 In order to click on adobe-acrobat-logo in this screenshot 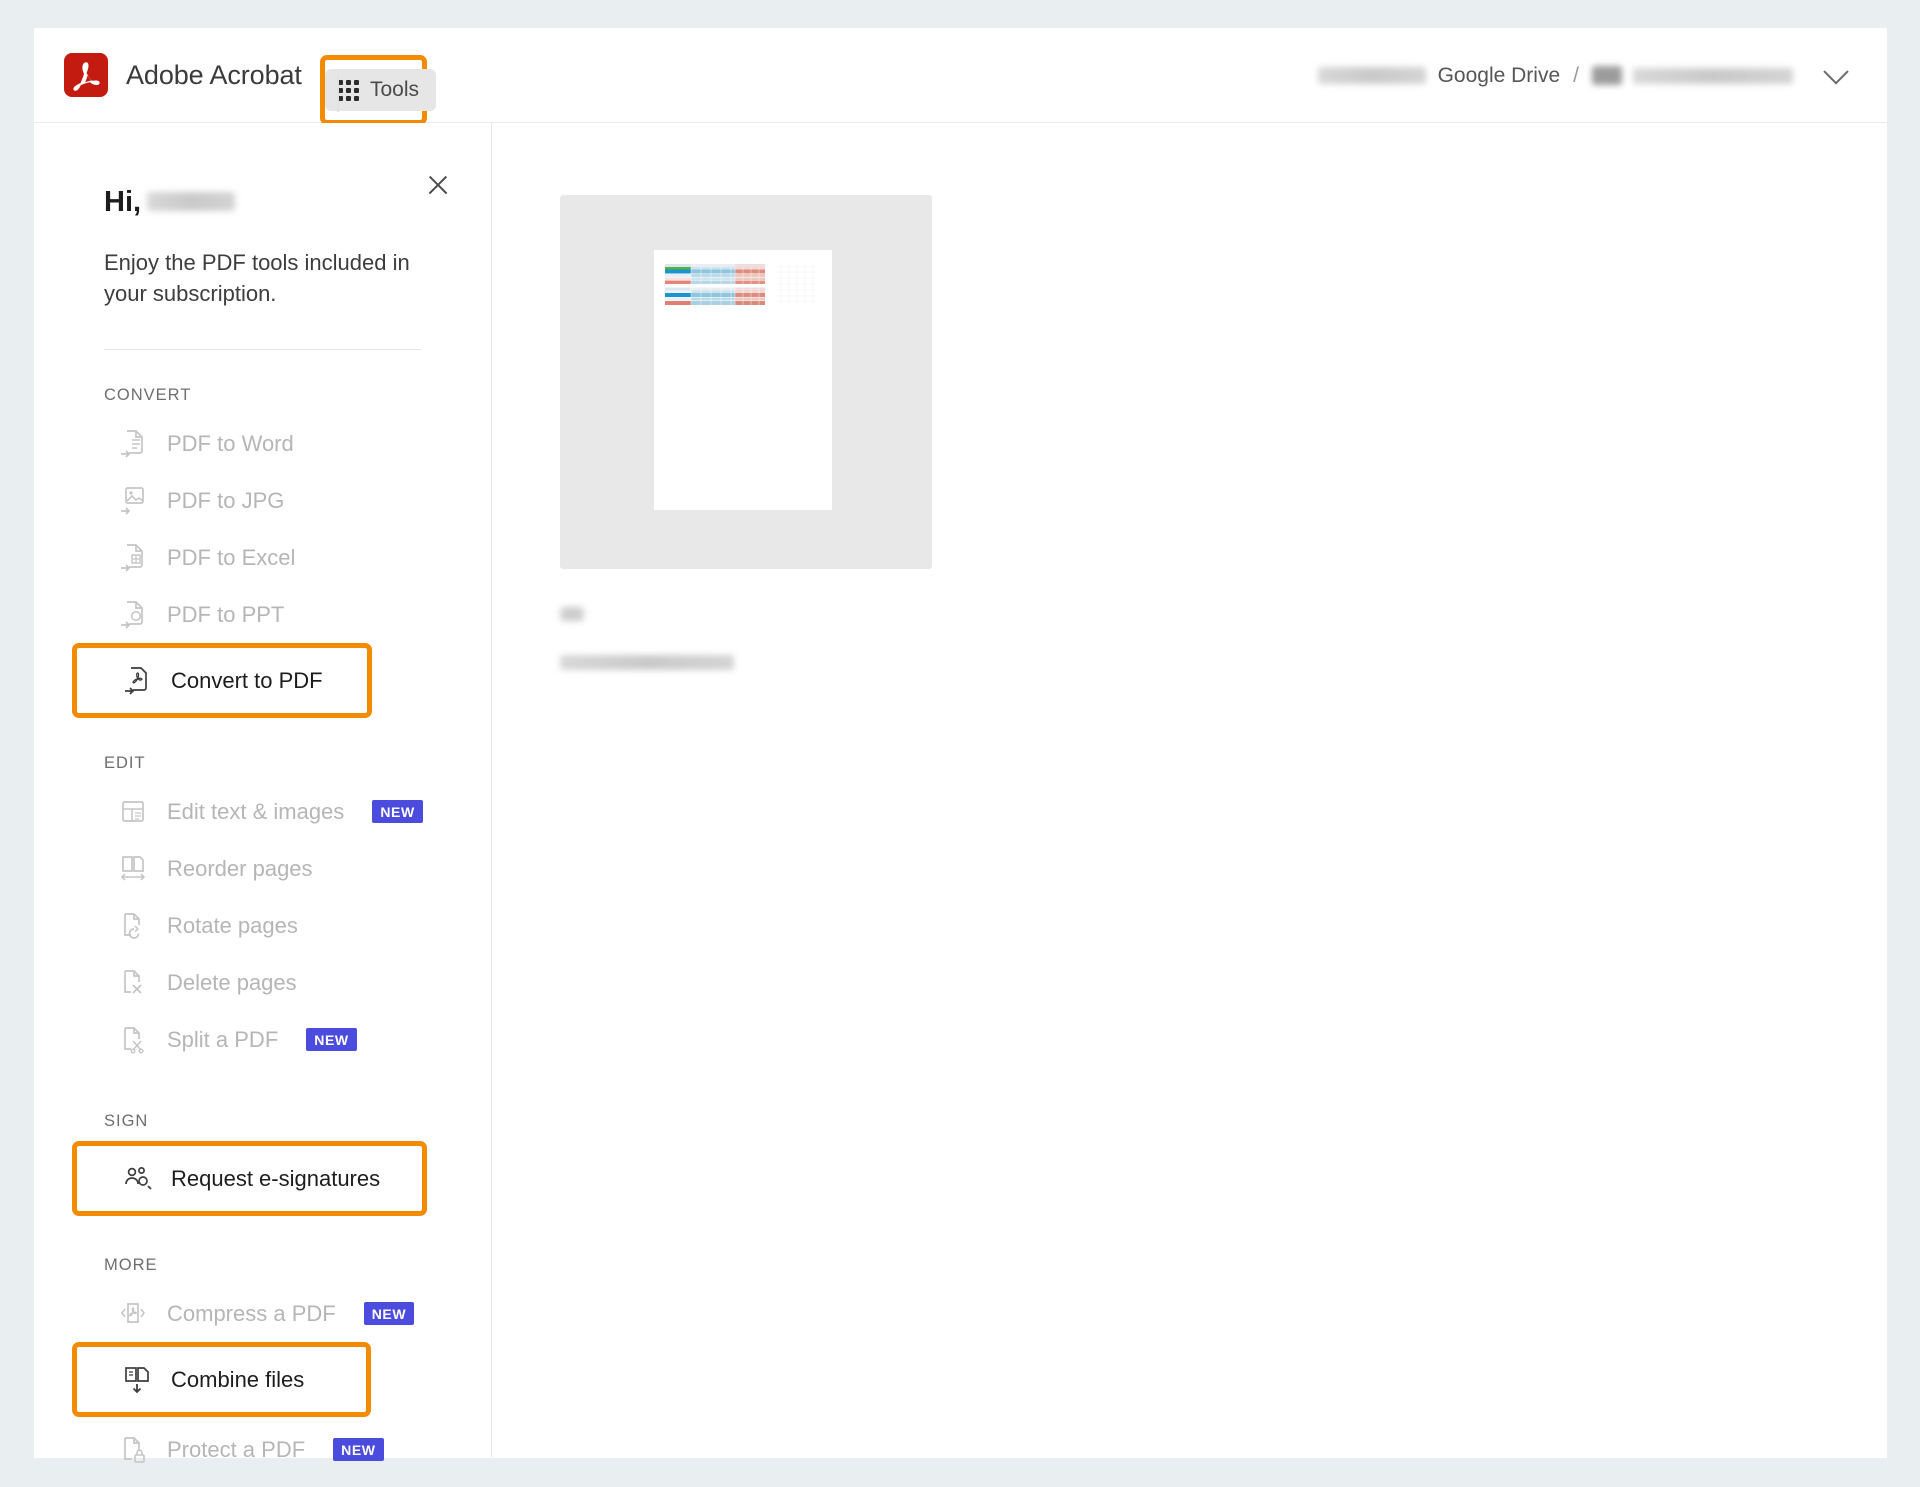, I will do `click(86, 75)`.